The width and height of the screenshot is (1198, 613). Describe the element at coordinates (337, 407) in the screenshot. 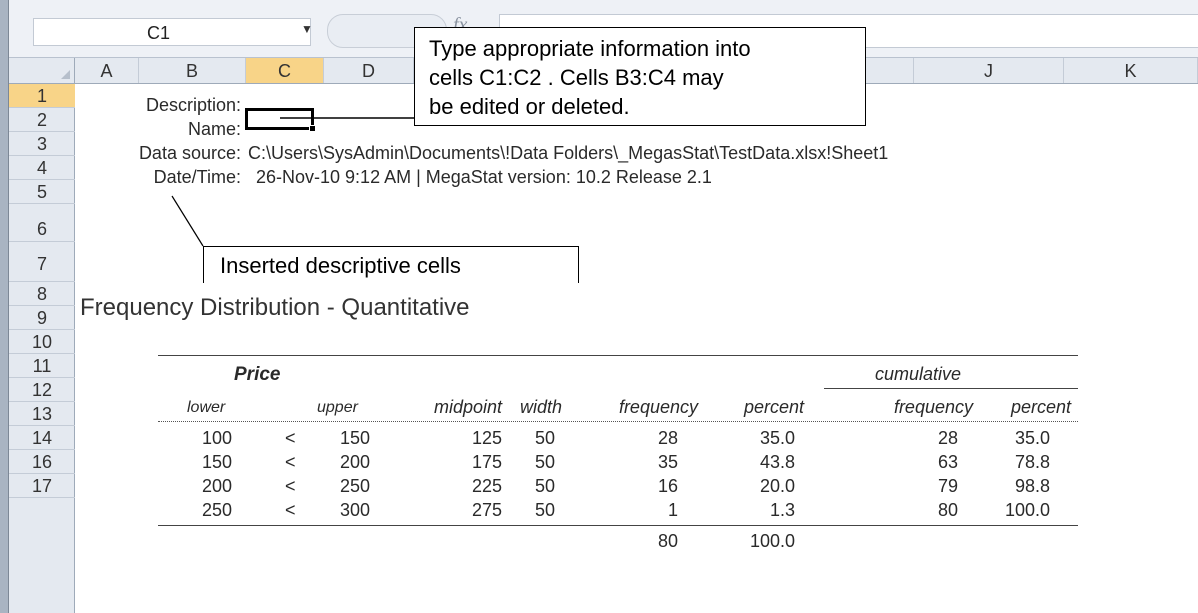

I see `header-upper: upper` at that location.